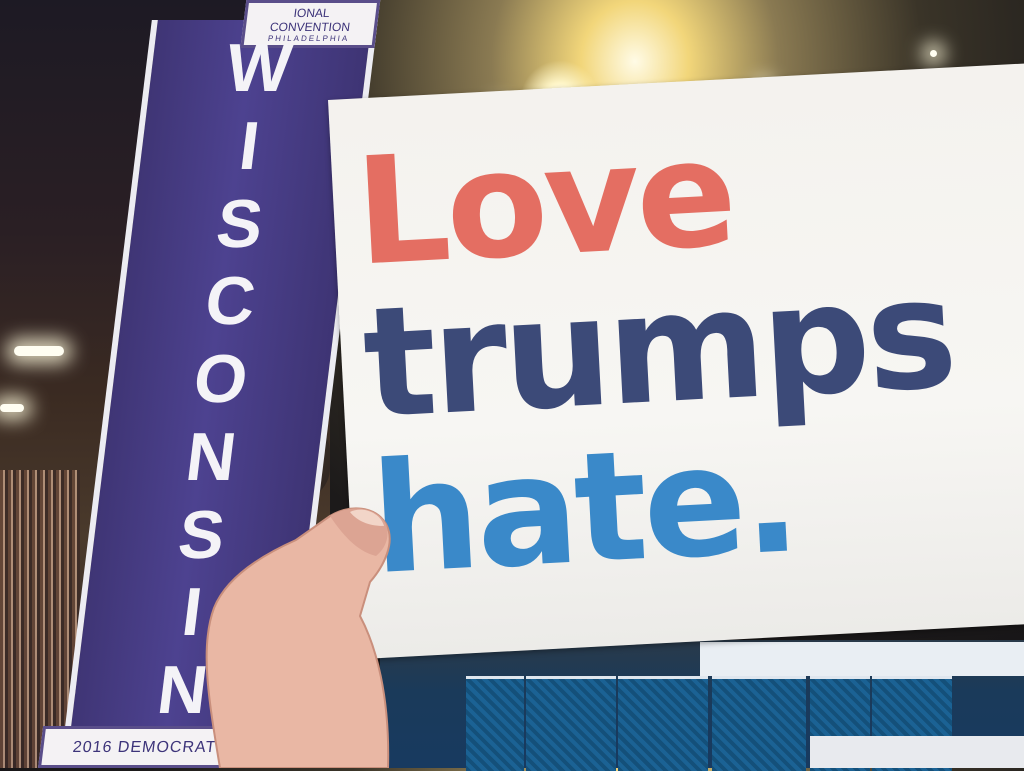 The width and height of the screenshot is (1024, 771). I want to click on state-letter: I, so click(249, 145).